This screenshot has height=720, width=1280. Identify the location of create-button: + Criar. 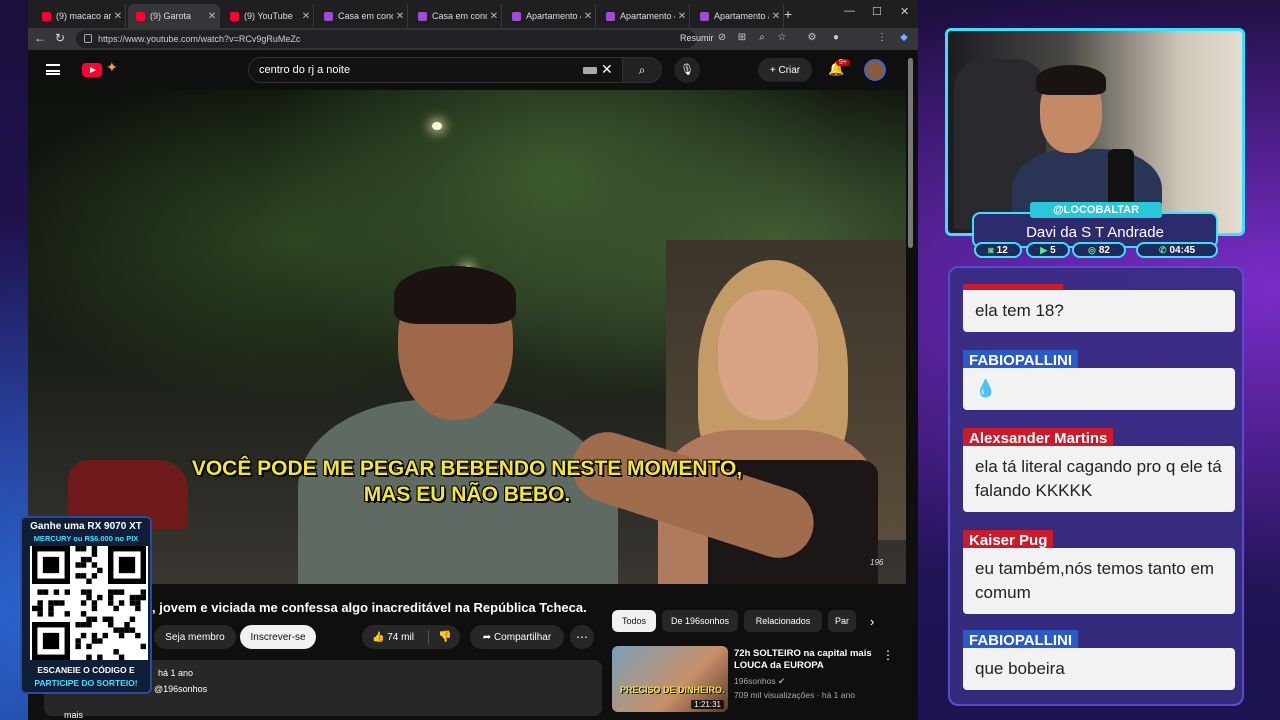
(785, 70).